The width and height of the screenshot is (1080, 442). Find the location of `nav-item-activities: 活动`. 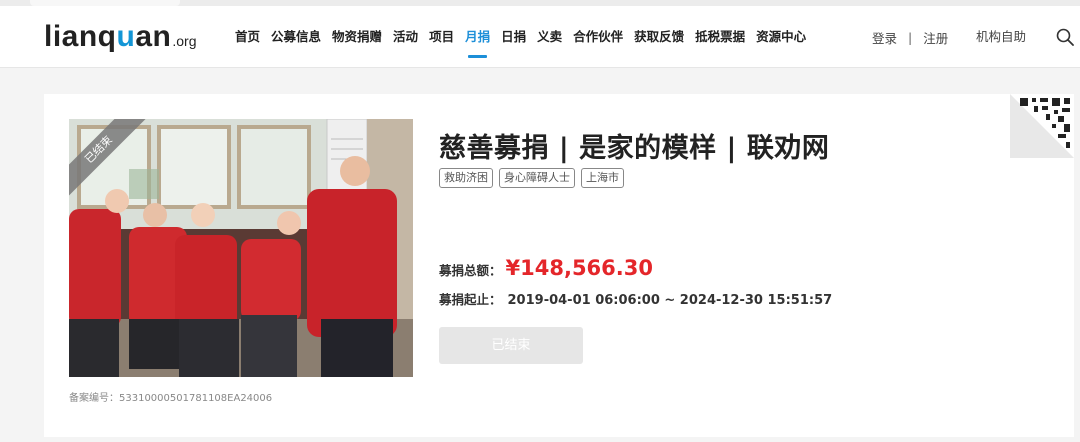

nav-item-activities: 活动 is located at coordinates (405, 37).